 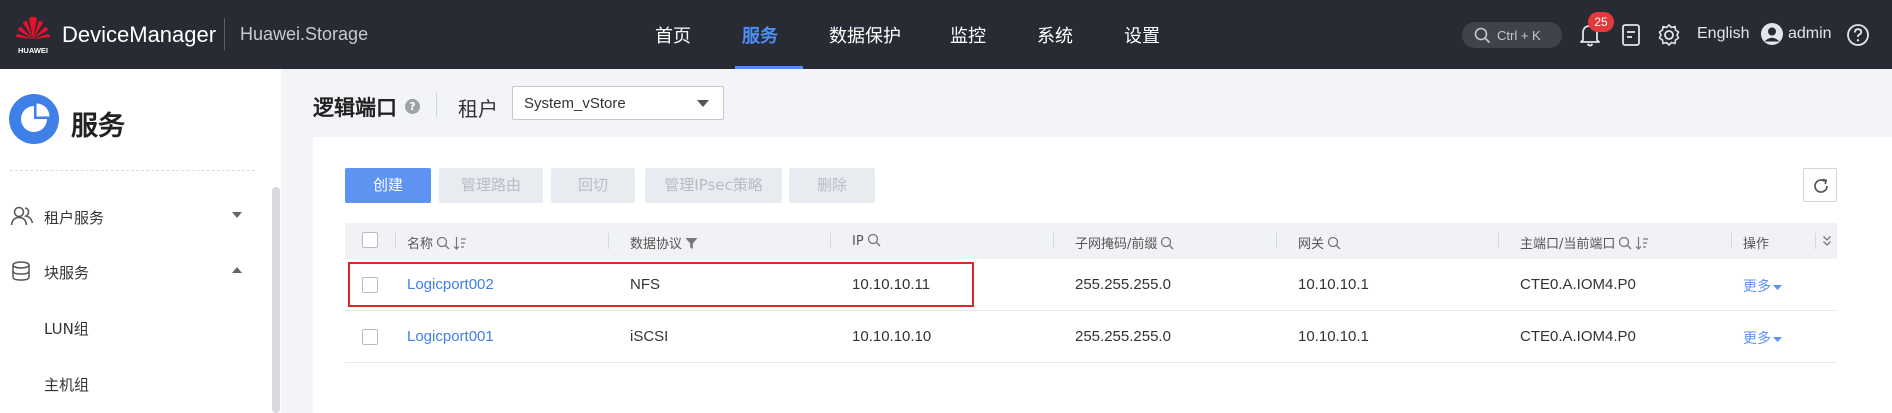 What do you see at coordinates (140, 241) in the screenshot?
I see `sidebar: 服务 租户服务 块服务 LUN组 主机组` at bounding box center [140, 241].